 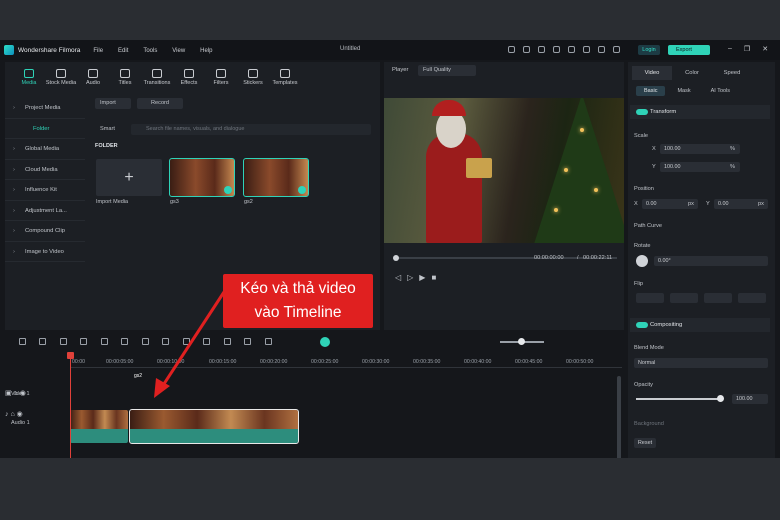 What do you see at coordinates (526, 49) in the screenshot?
I see `bulb-icon` at bounding box center [526, 49].